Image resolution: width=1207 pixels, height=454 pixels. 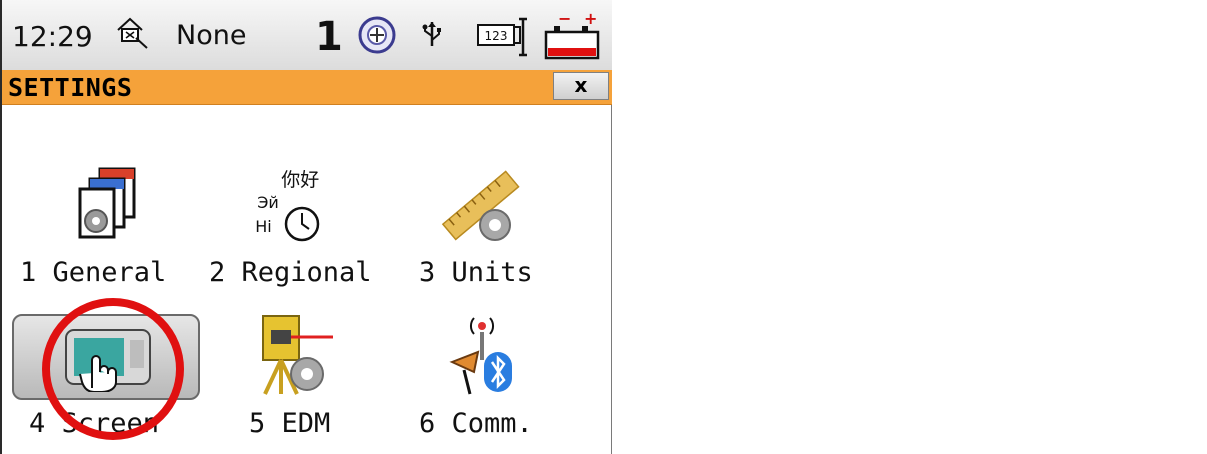 I want to click on menu-item-units, so click(x=482, y=209).